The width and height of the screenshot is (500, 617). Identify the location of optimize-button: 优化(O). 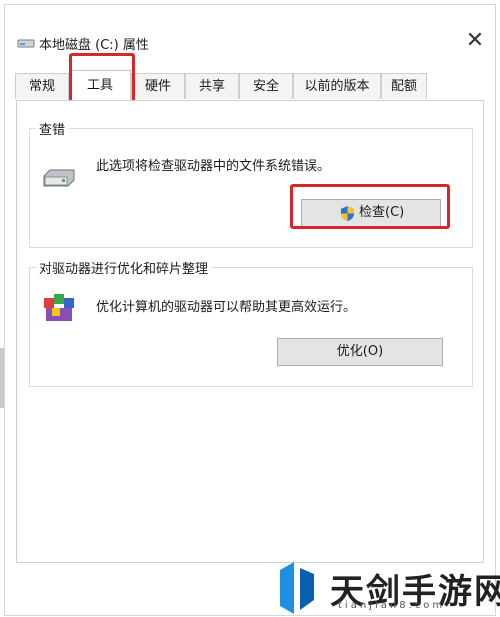
(360, 352).